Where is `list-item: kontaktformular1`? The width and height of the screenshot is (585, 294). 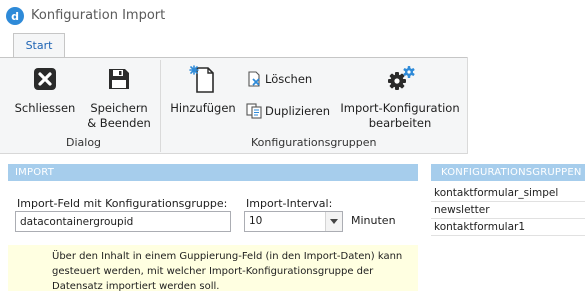 list-item: kontaktformular1 is located at coordinates (508, 227).